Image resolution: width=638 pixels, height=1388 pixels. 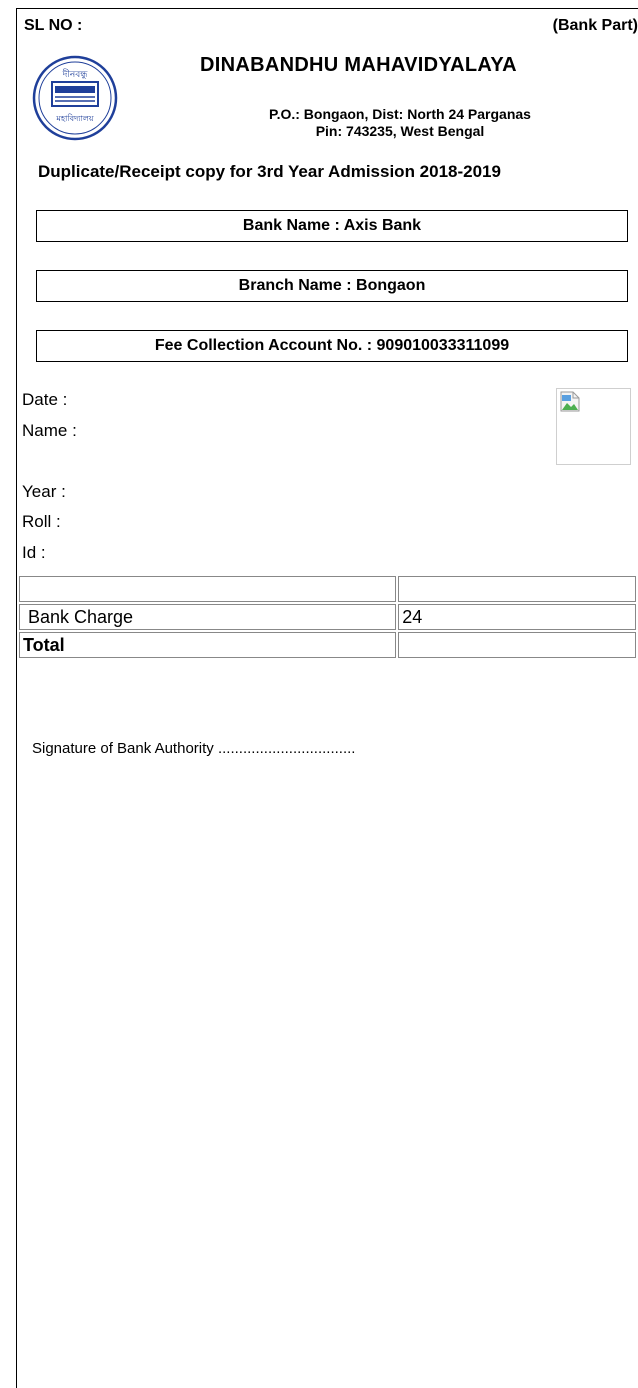 What do you see at coordinates (208, 617) in the screenshot?
I see `bank-charge-label: Bank Charge` at bounding box center [208, 617].